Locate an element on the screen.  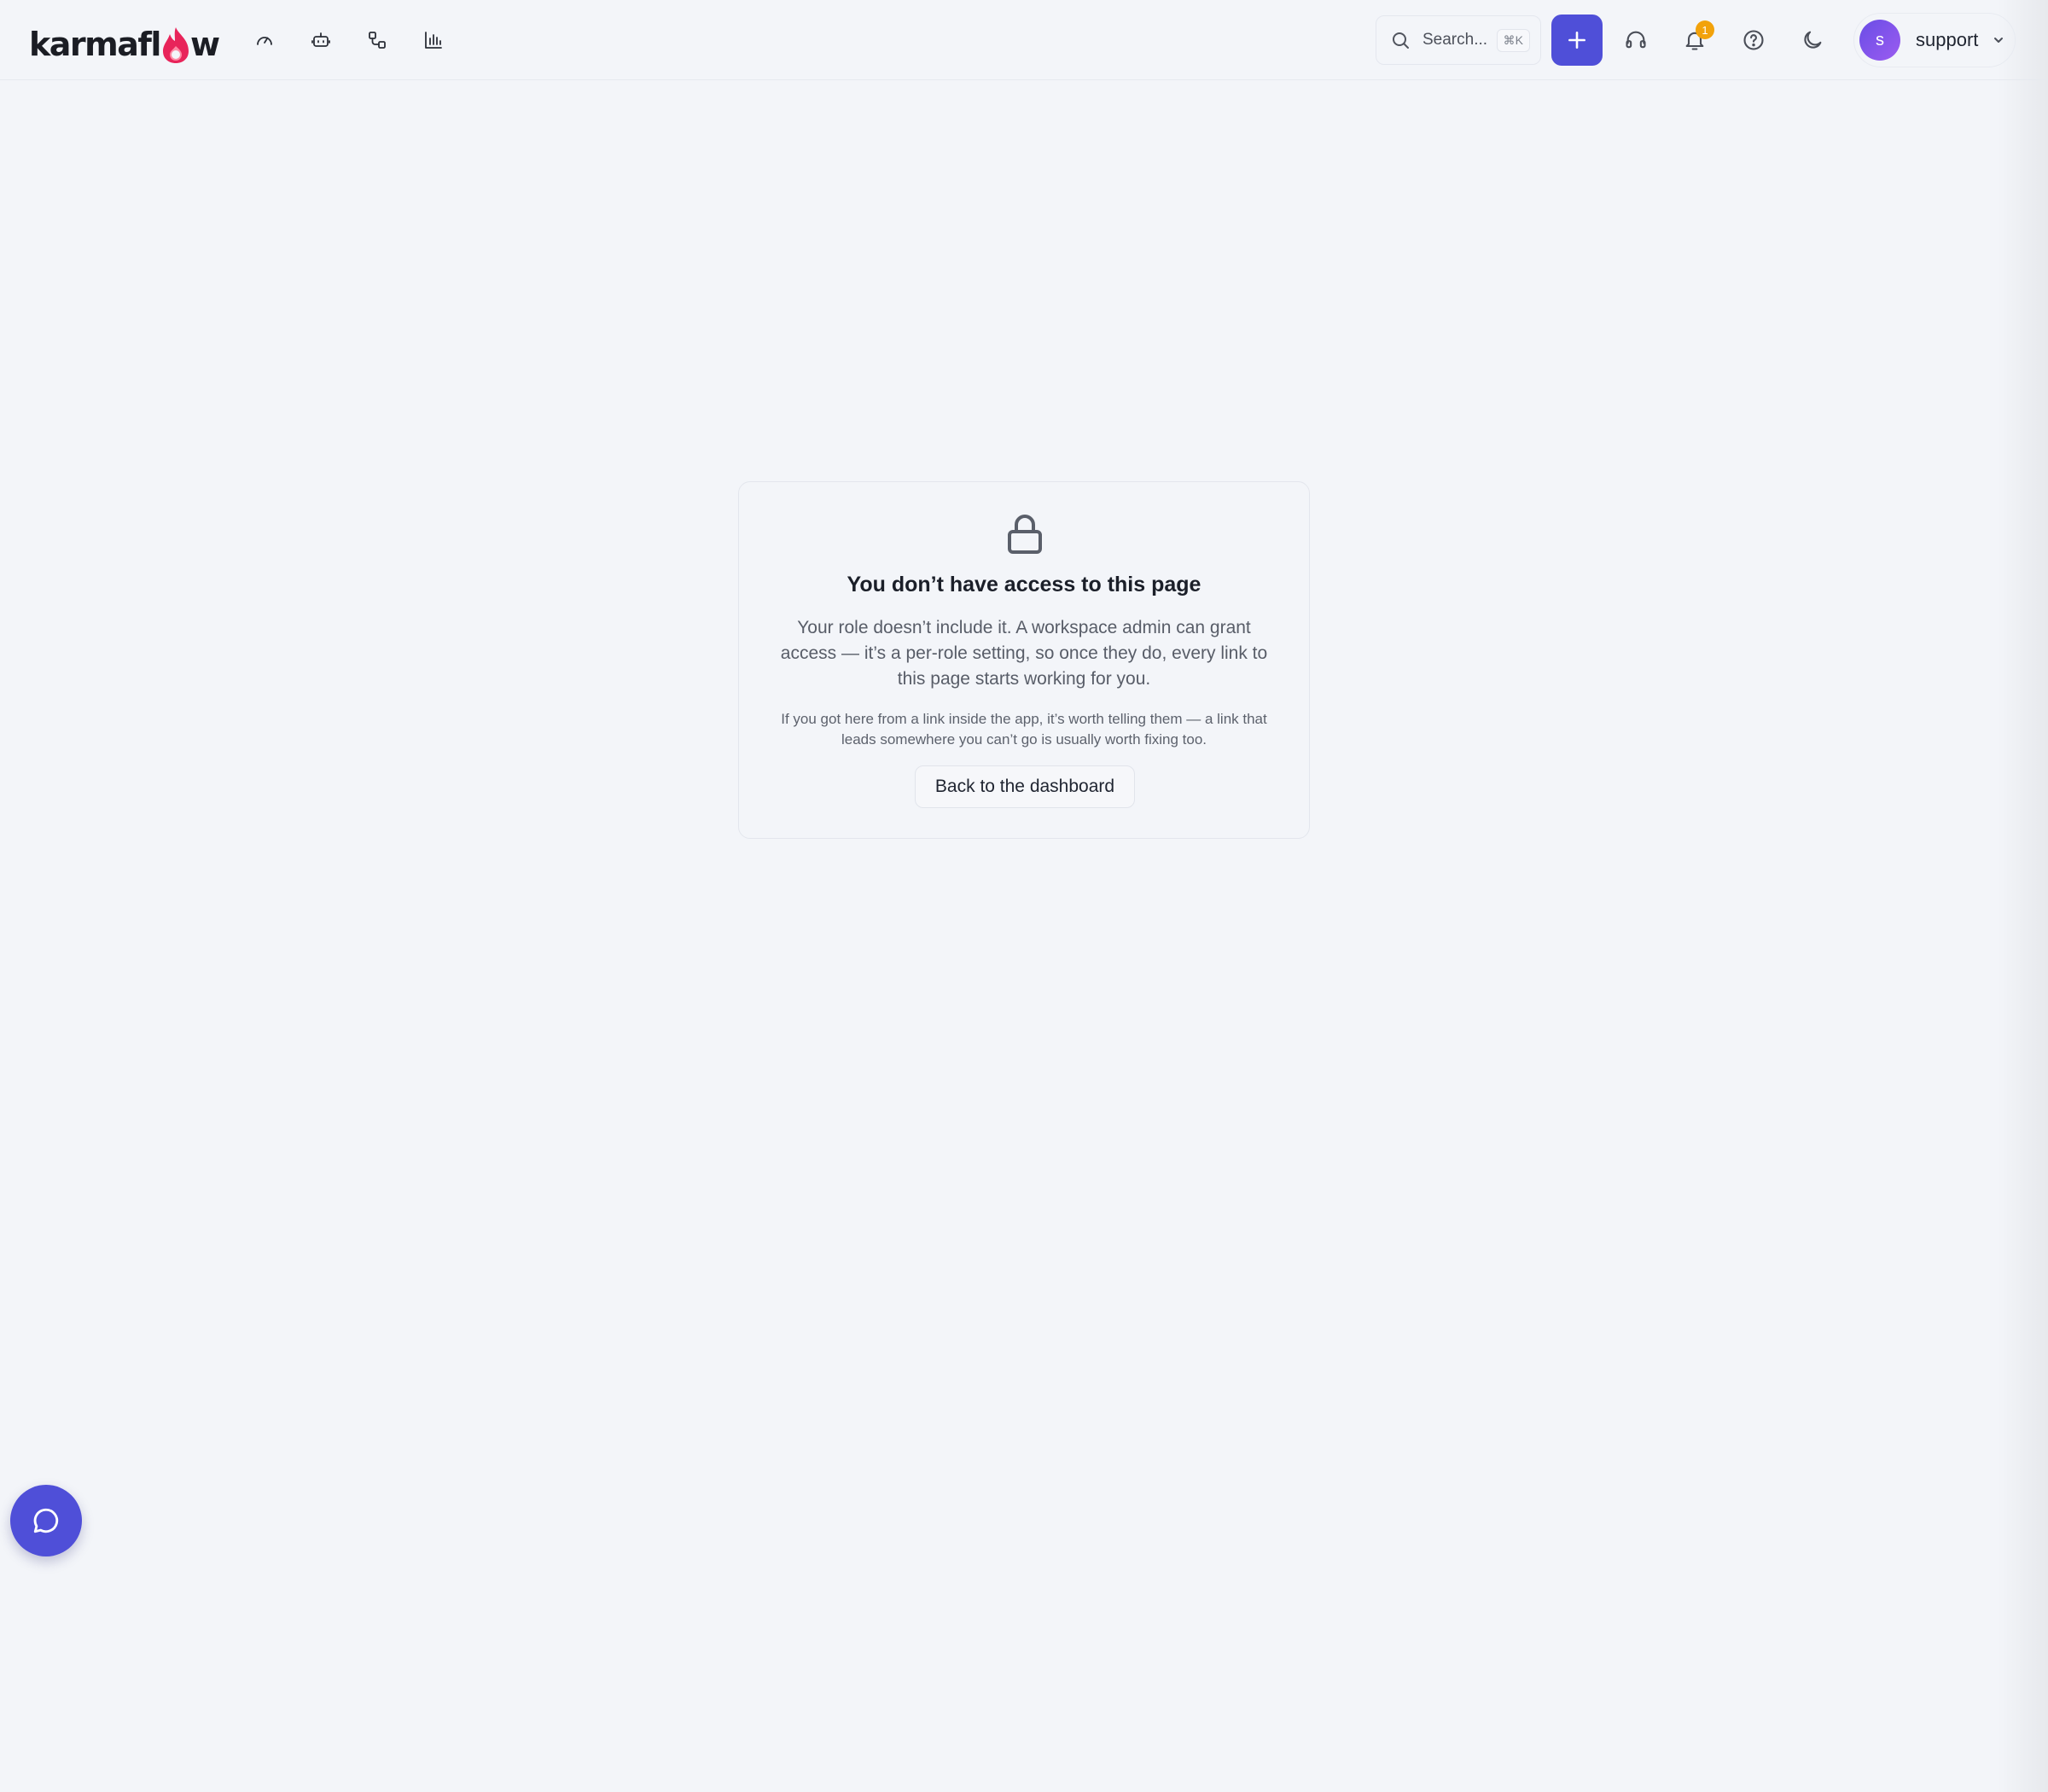
karmaflow-logo: karmafl w is located at coordinates (125, 42).